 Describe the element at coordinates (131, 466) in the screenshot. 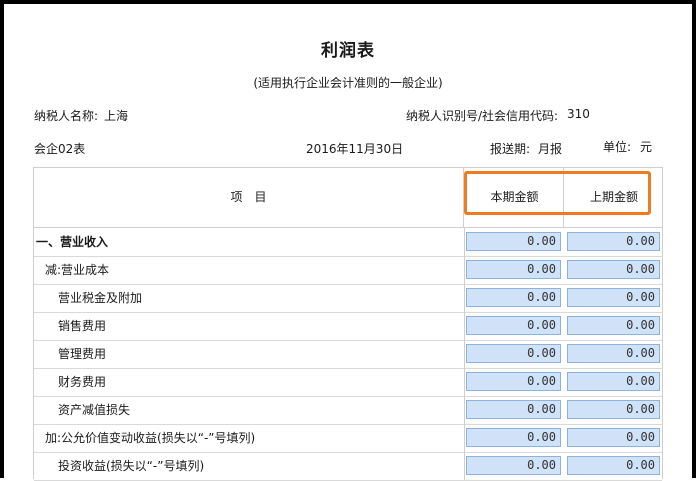

I see `row-label: 投资收益(损失以“-”号填列)` at that location.